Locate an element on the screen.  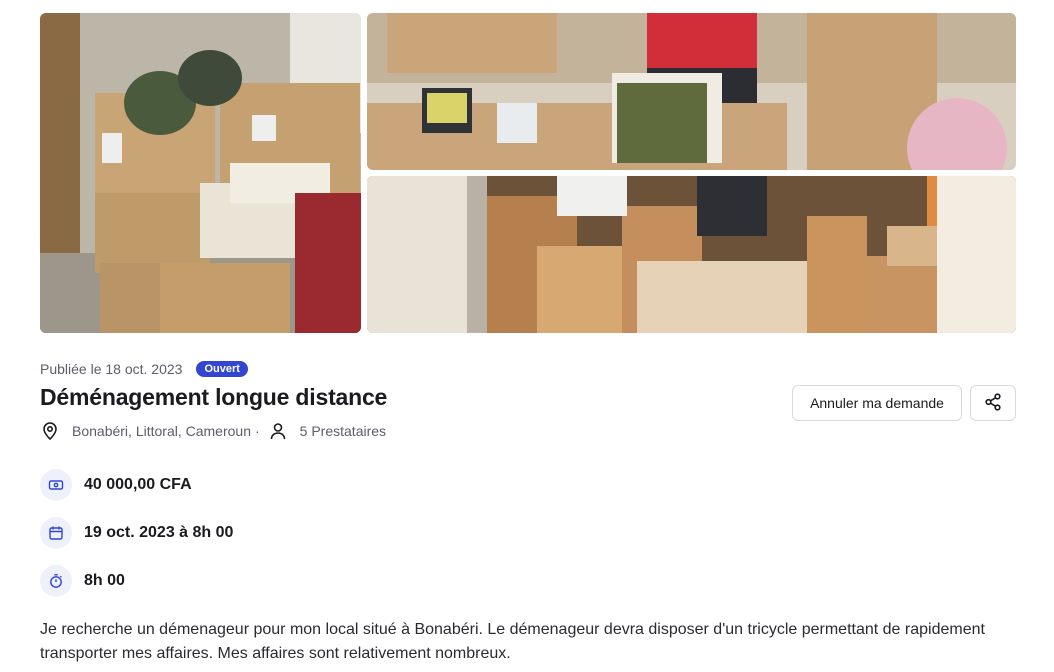
share-button is located at coordinates (993, 403).